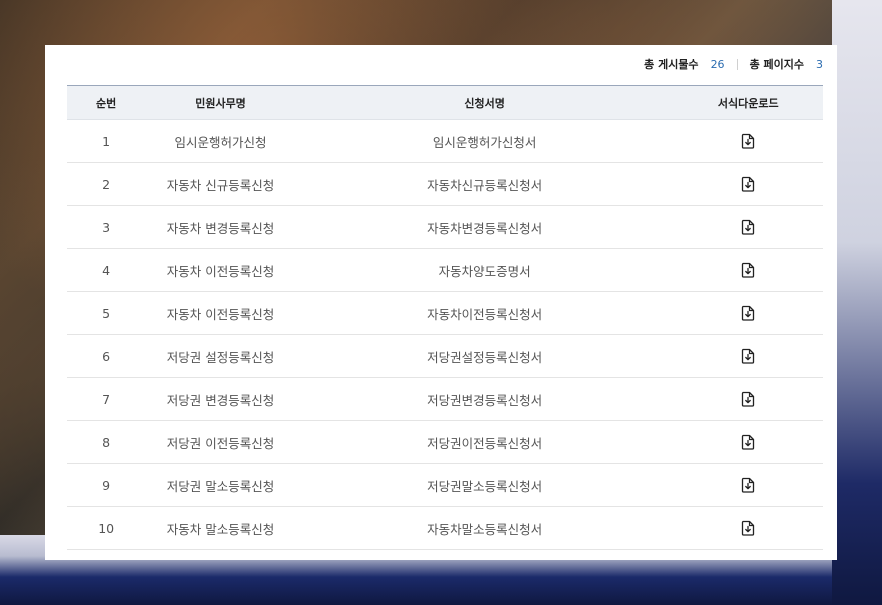  Describe the element at coordinates (220, 485) in the screenshot. I see `row-service-name: 저당권 말소등록신청` at that location.